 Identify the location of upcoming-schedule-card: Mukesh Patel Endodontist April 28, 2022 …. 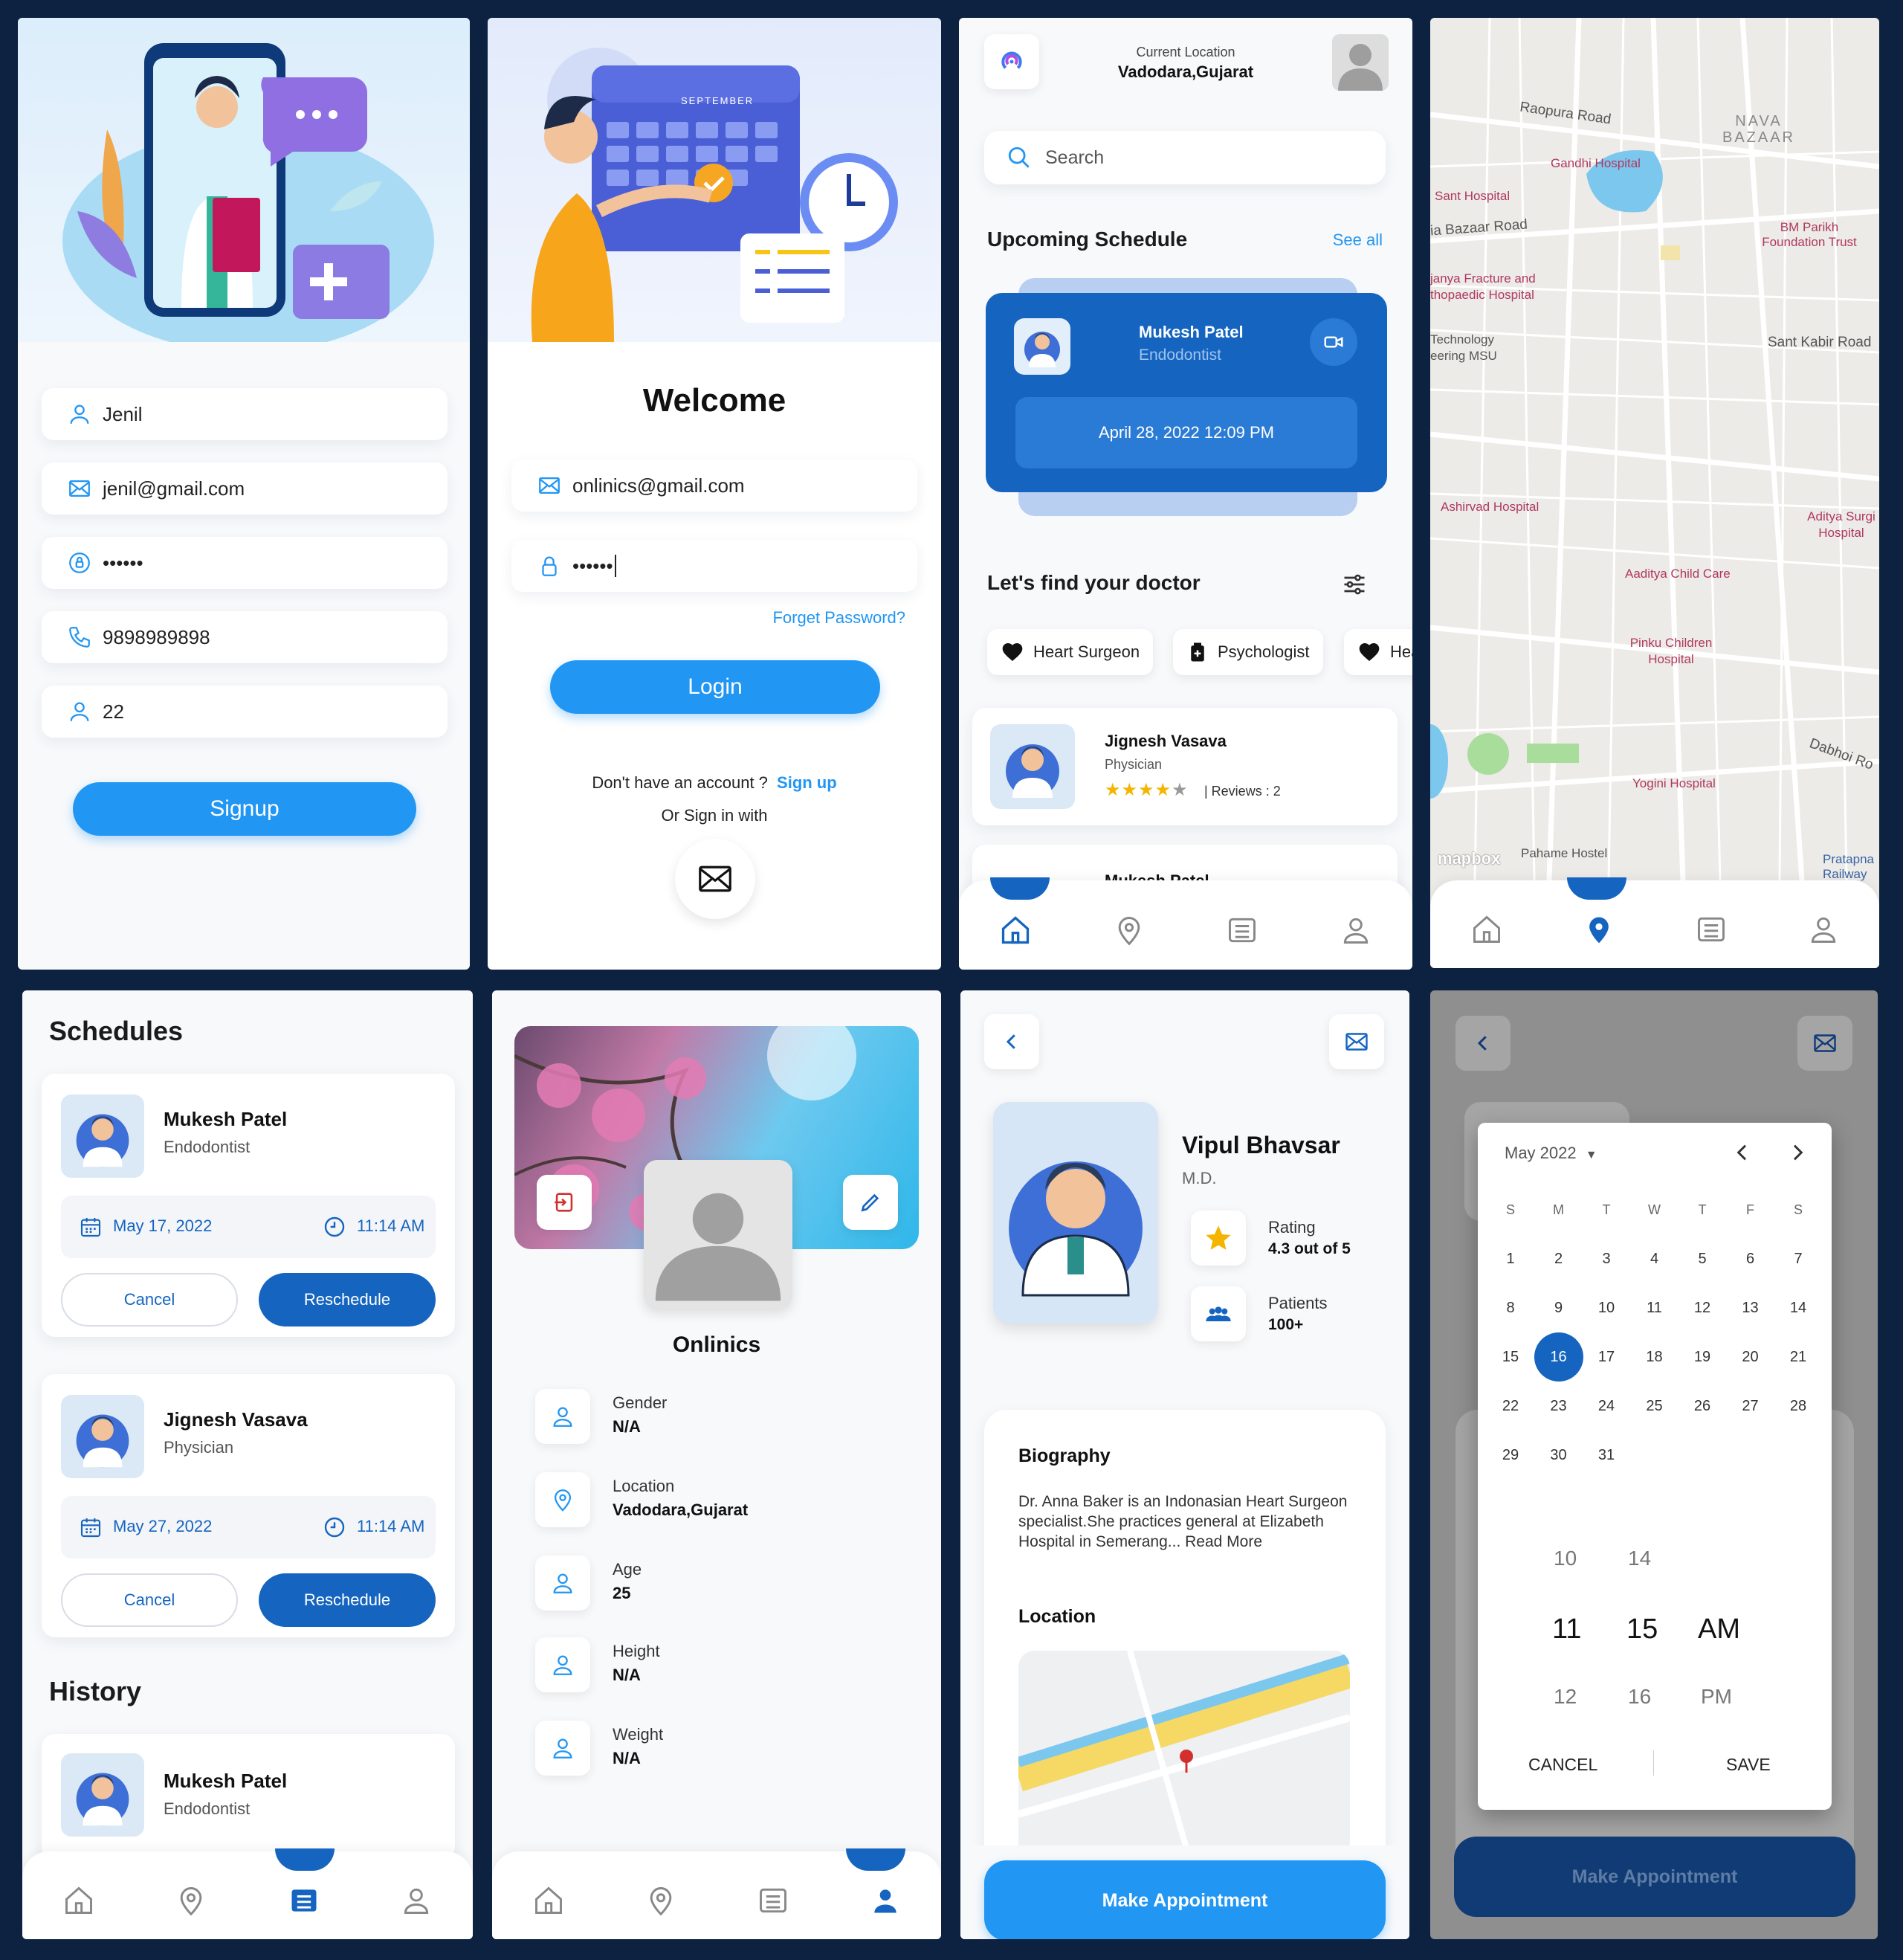
(1186, 392).